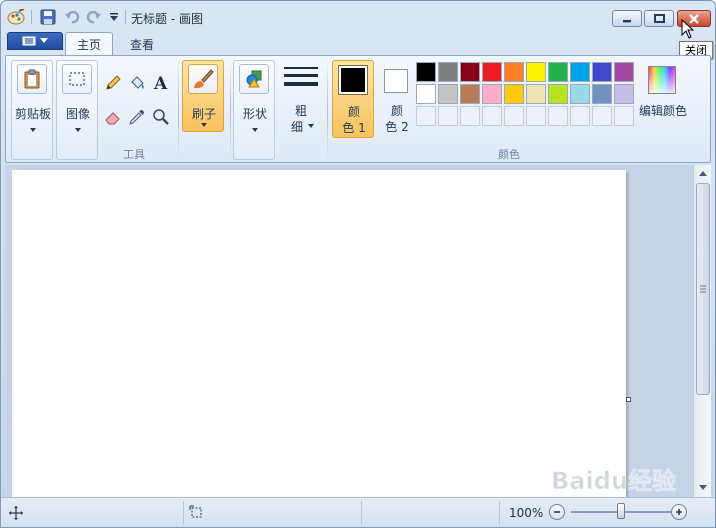 Image resolution: width=716 pixels, height=528 pixels. Describe the element at coordinates (203, 114) in the screenshot. I see `brushes-label: 刷子` at that location.